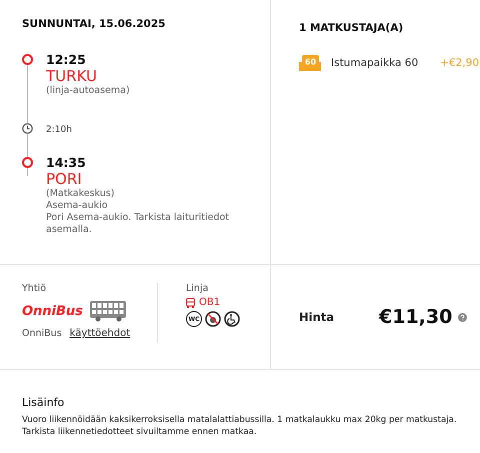  Describe the element at coordinates (198, 288) in the screenshot. I see `line-label: Linja` at that location.